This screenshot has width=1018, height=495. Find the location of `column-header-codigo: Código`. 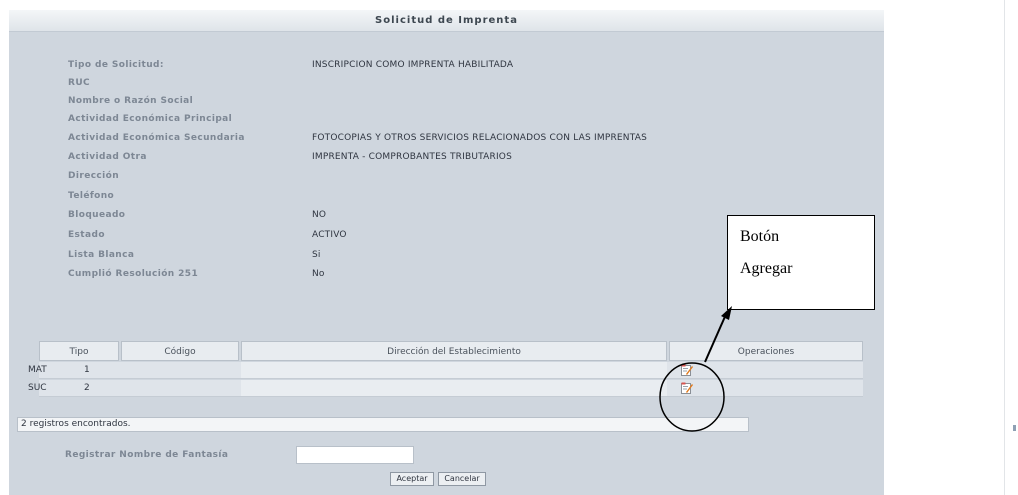

column-header-codigo: Código is located at coordinates (180, 351).